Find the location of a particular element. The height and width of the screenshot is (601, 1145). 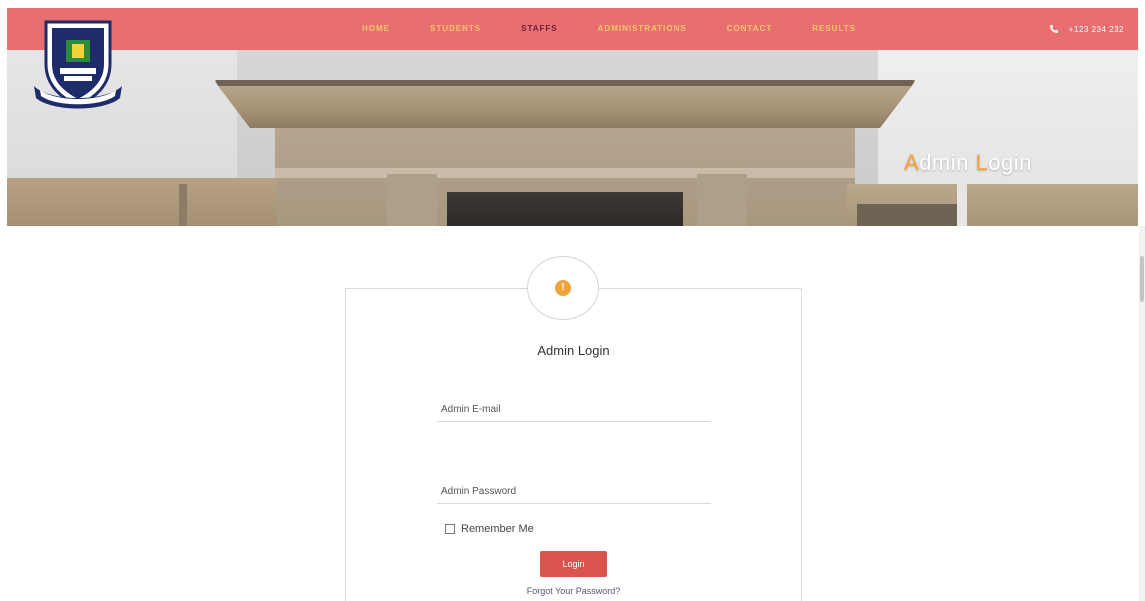

nav-item-staffs: STAFFS is located at coordinates (539, 29).